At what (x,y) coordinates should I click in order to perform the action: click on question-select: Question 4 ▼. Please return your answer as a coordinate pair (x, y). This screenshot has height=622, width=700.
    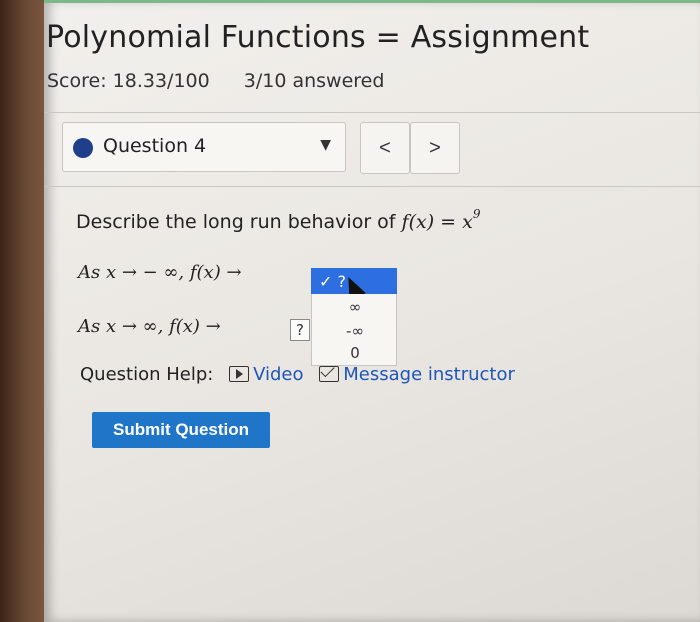
    Looking at the image, I should click on (204, 147).